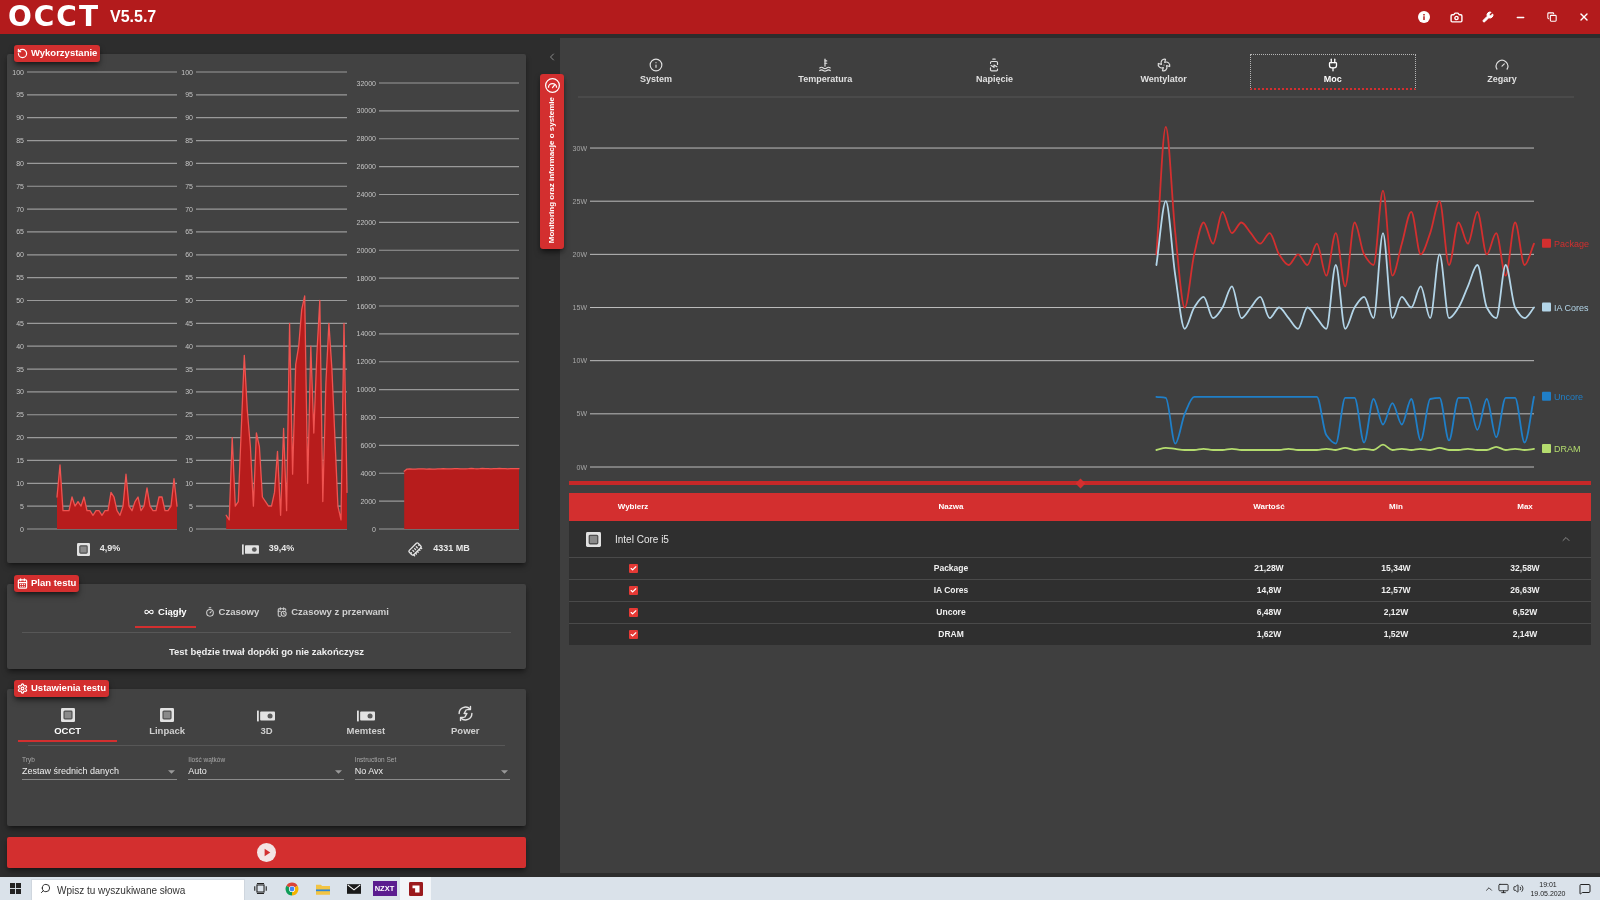 The height and width of the screenshot is (900, 1600). What do you see at coordinates (1332, 72) in the screenshot?
I see `monitor-tab: Moc` at bounding box center [1332, 72].